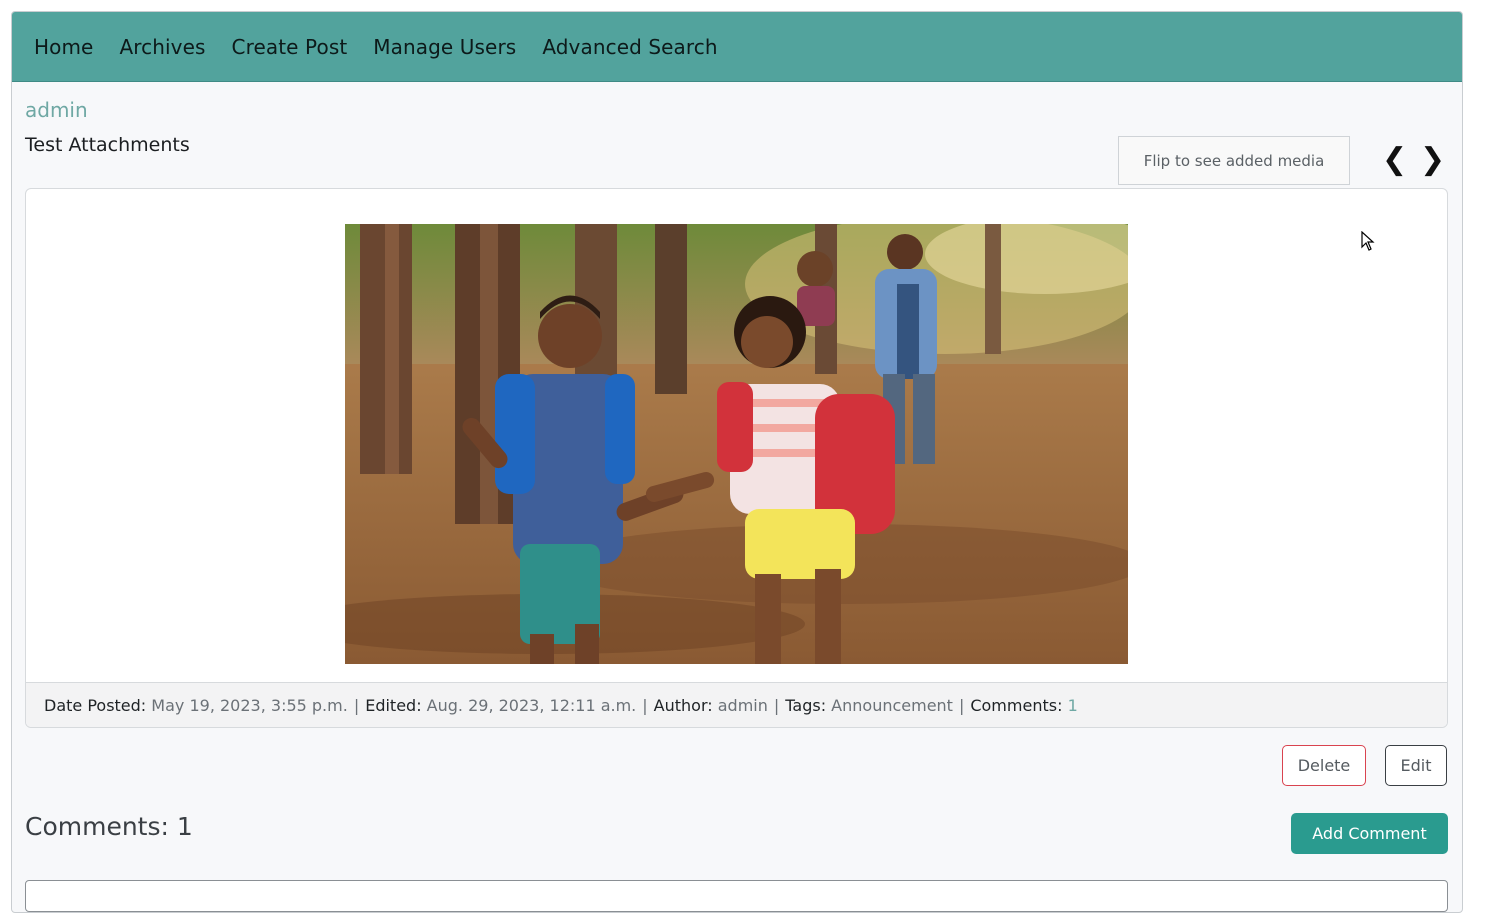  Describe the element at coordinates (290, 47) in the screenshot. I see `nav-create-post: Create Post` at that location.